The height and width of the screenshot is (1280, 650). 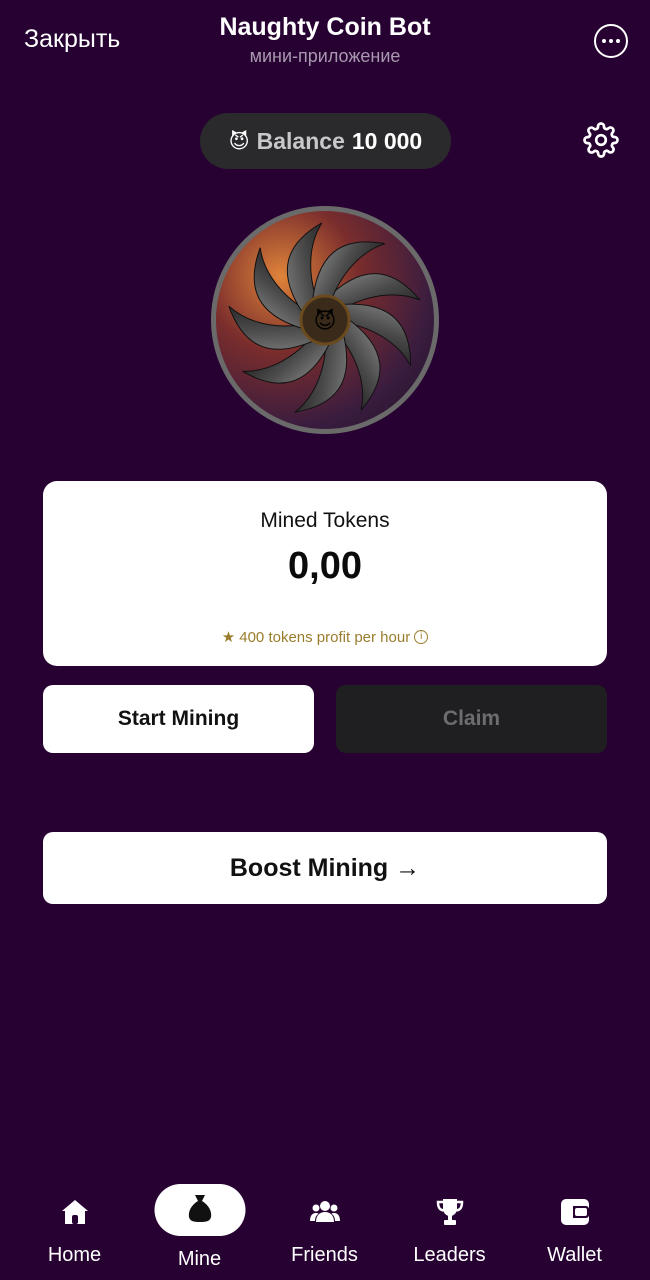 I want to click on app-header: Закрыть Naughty Coin Bot мини-приложение, so click(x=325, y=40).